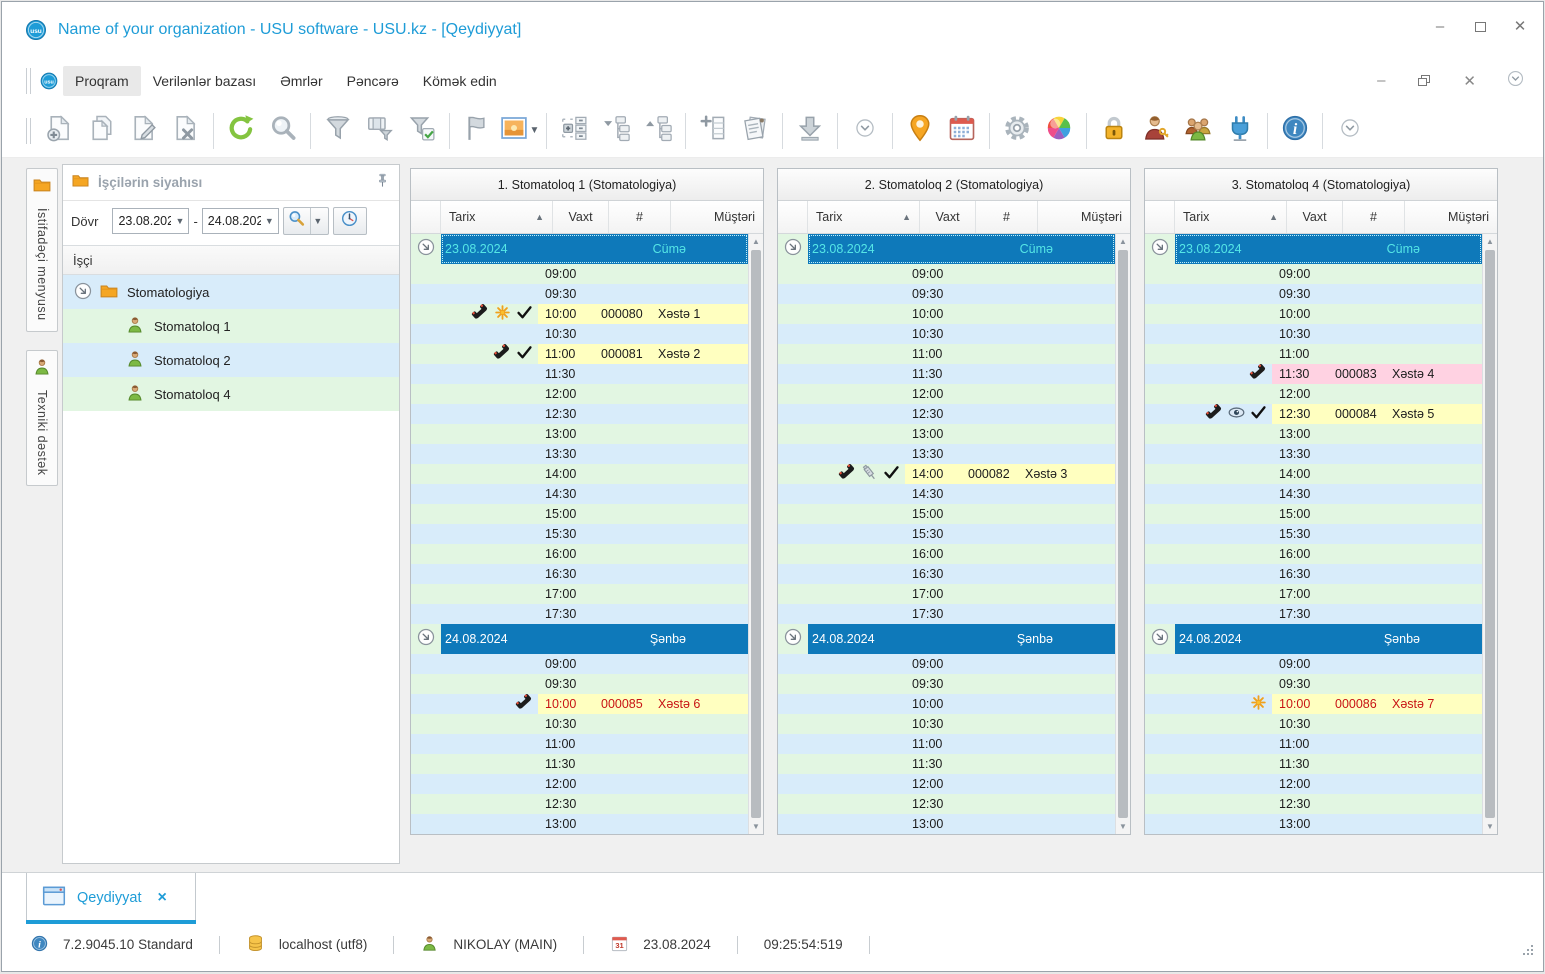 Image resolution: width=1545 pixels, height=974 pixels. I want to click on time-cell: 17:30, so click(566, 614).